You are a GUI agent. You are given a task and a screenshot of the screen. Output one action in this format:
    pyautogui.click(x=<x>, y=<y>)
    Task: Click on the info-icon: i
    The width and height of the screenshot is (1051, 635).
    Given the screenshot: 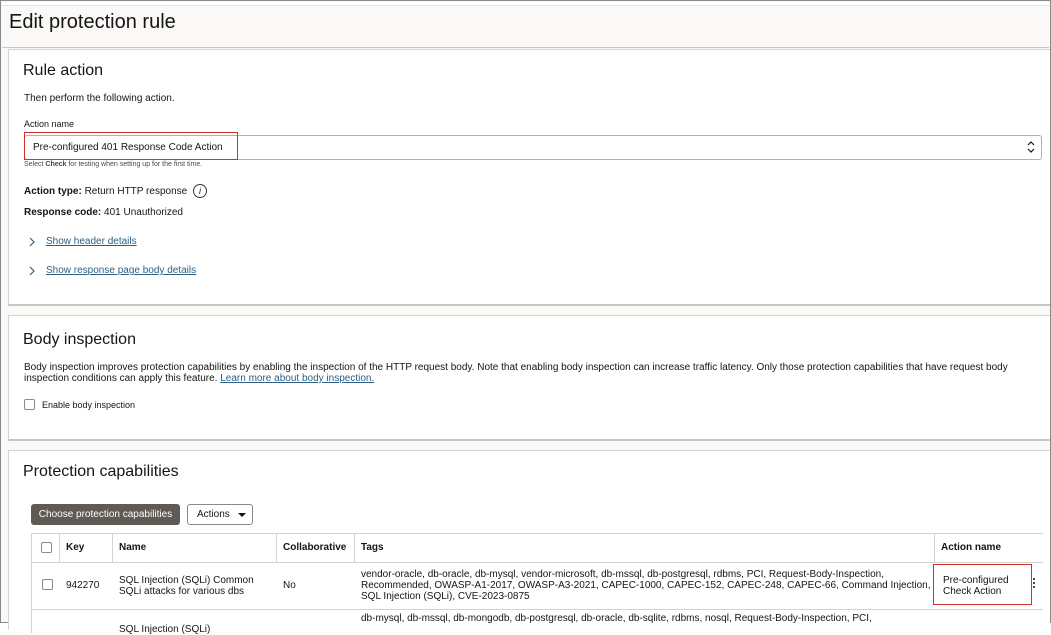 What is the action you would take?
    pyautogui.click(x=200, y=191)
    